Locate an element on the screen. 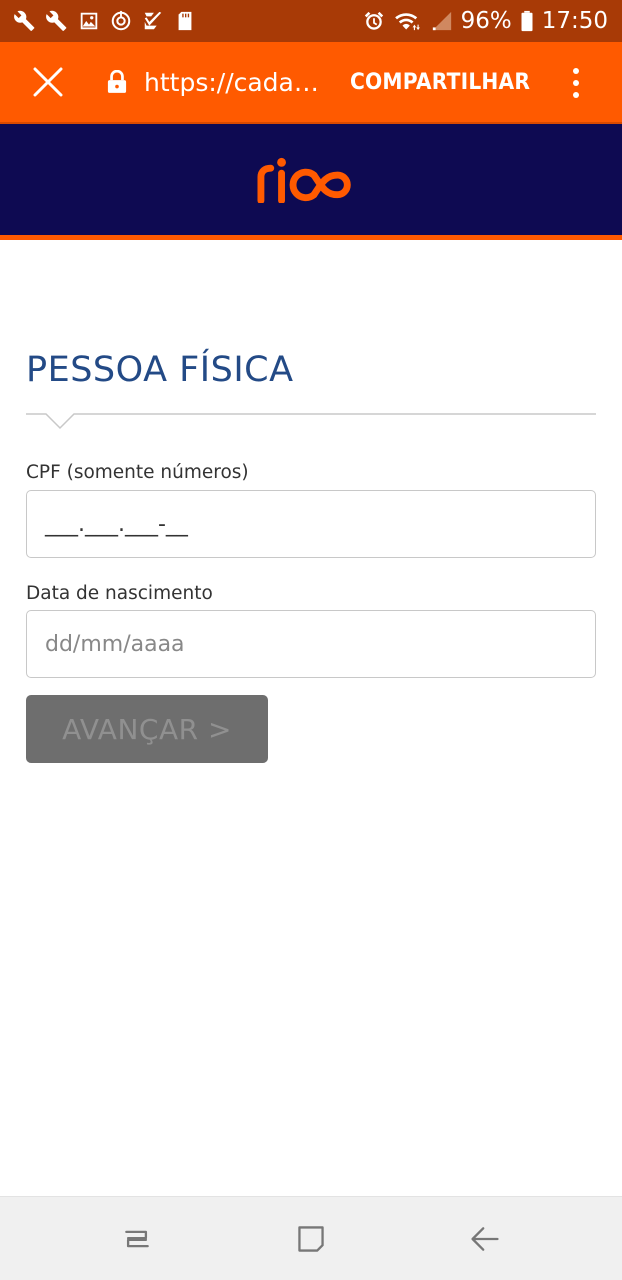 This screenshot has height=1280, width=622. title-divider is located at coordinates (311, 421).